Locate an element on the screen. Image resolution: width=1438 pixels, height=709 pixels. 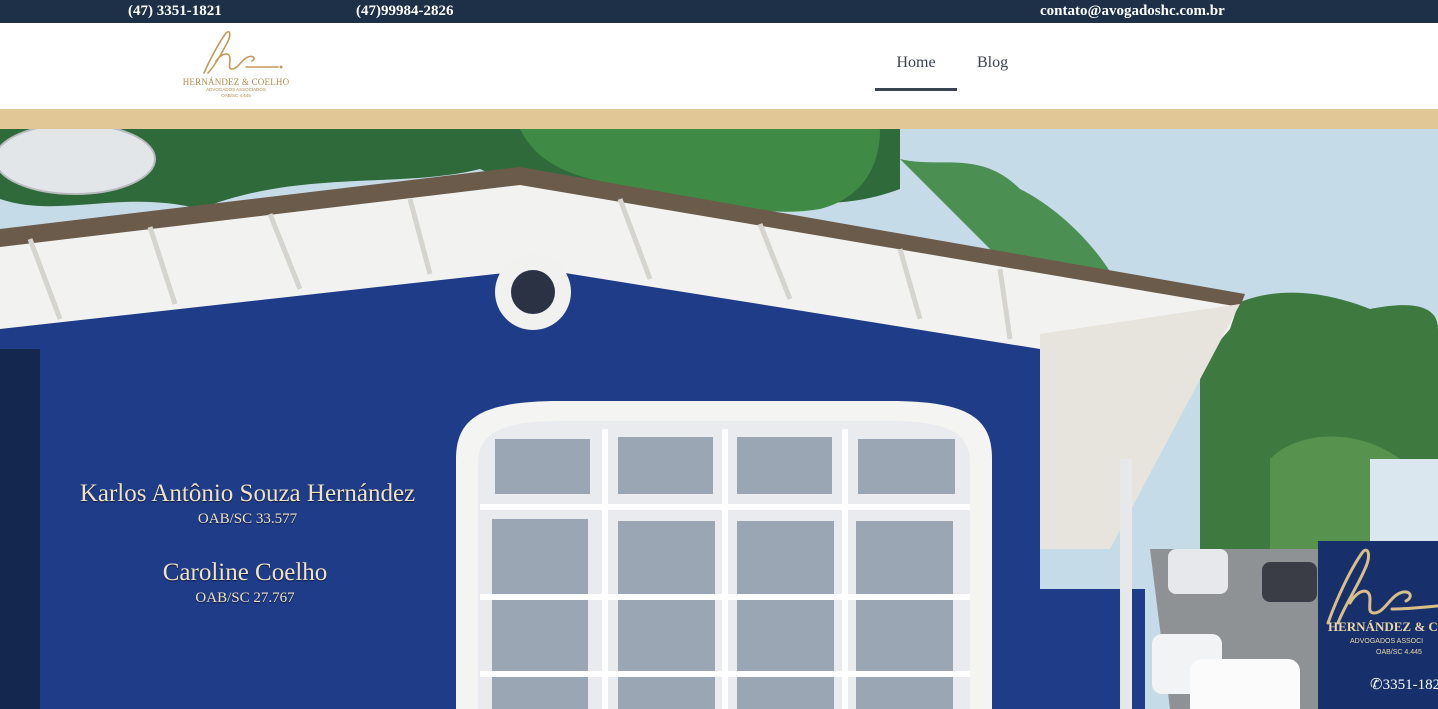
logo-registration: OAB/SC 4.445 is located at coordinates (236, 95).